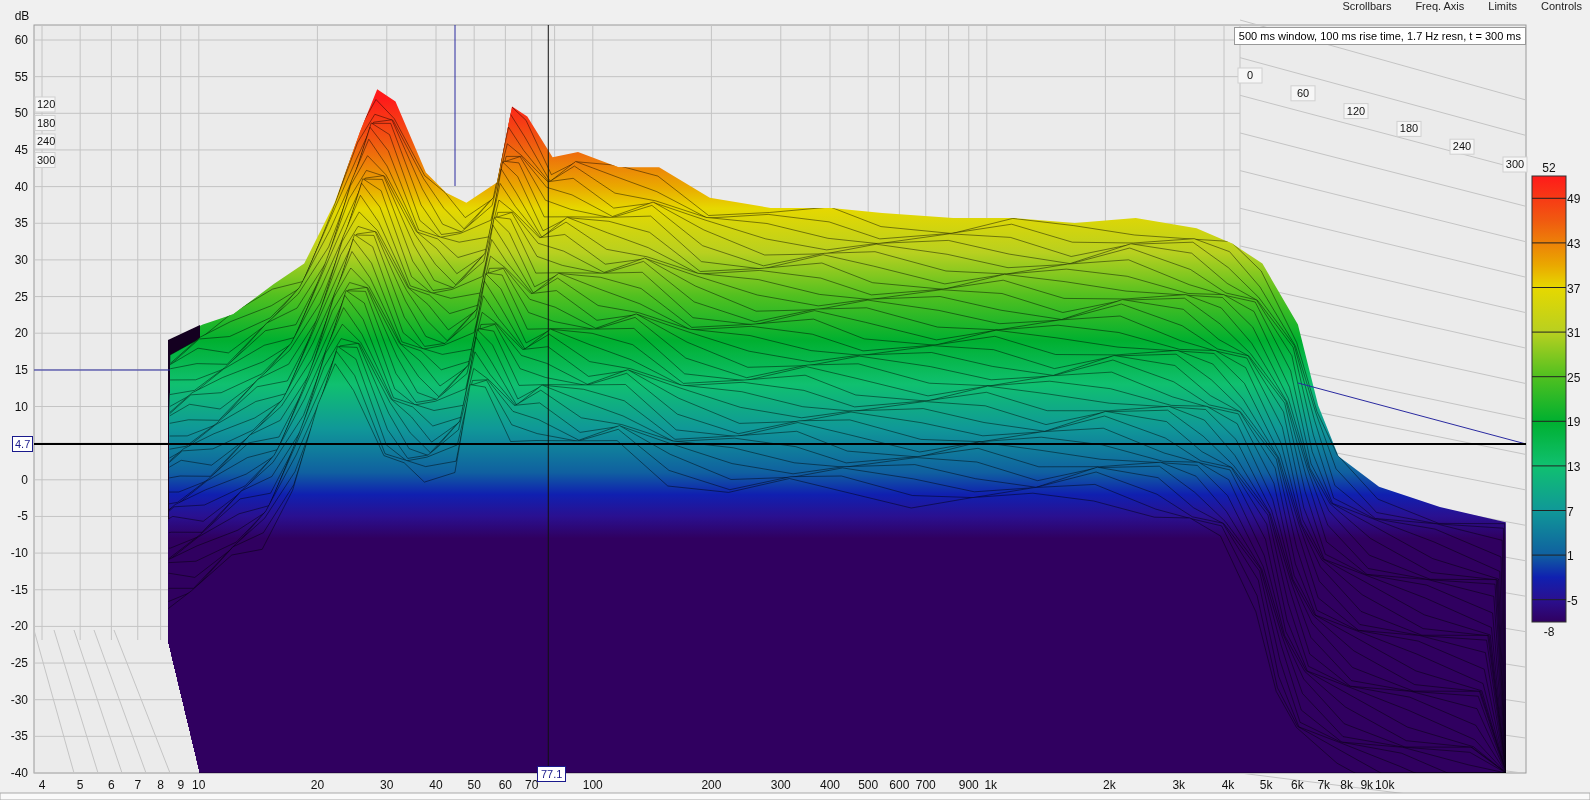 This screenshot has width=1590, height=800. Describe the element at coordinates (19, 663) in the screenshot. I see `axis-tick-label: -25` at that location.